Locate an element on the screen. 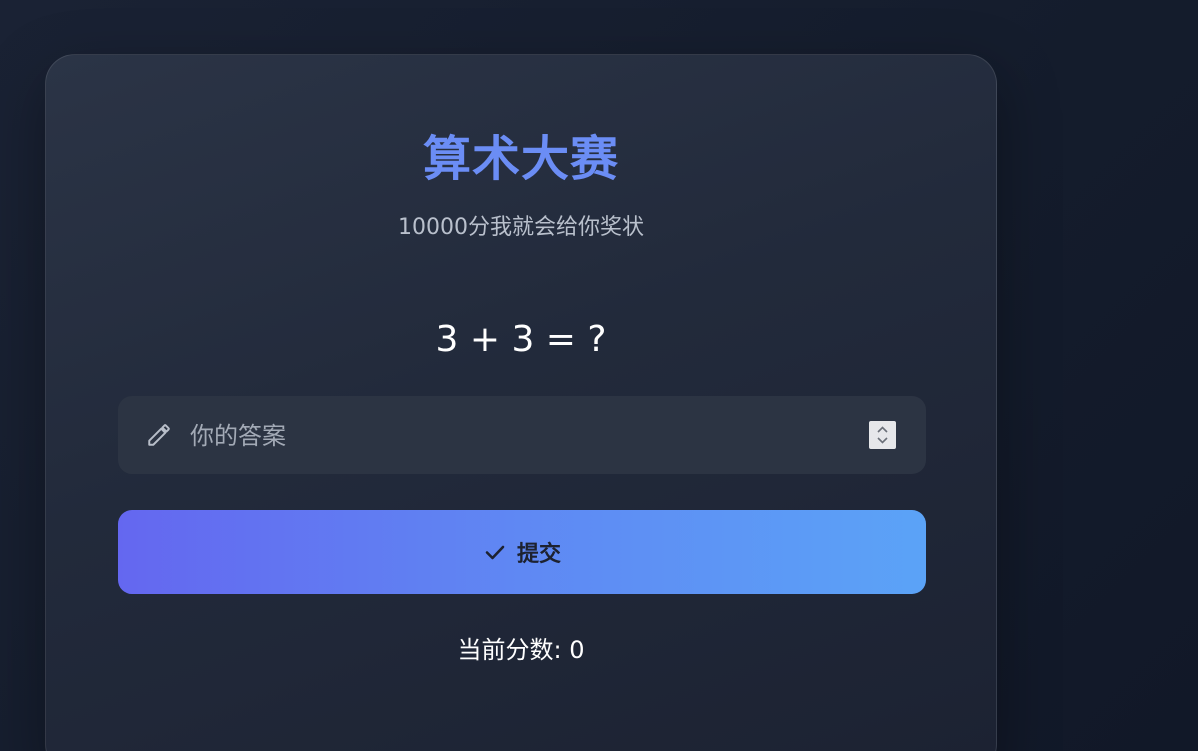 The width and height of the screenshot is (1198, 751). check-icon is located at coordinates (495, 552).